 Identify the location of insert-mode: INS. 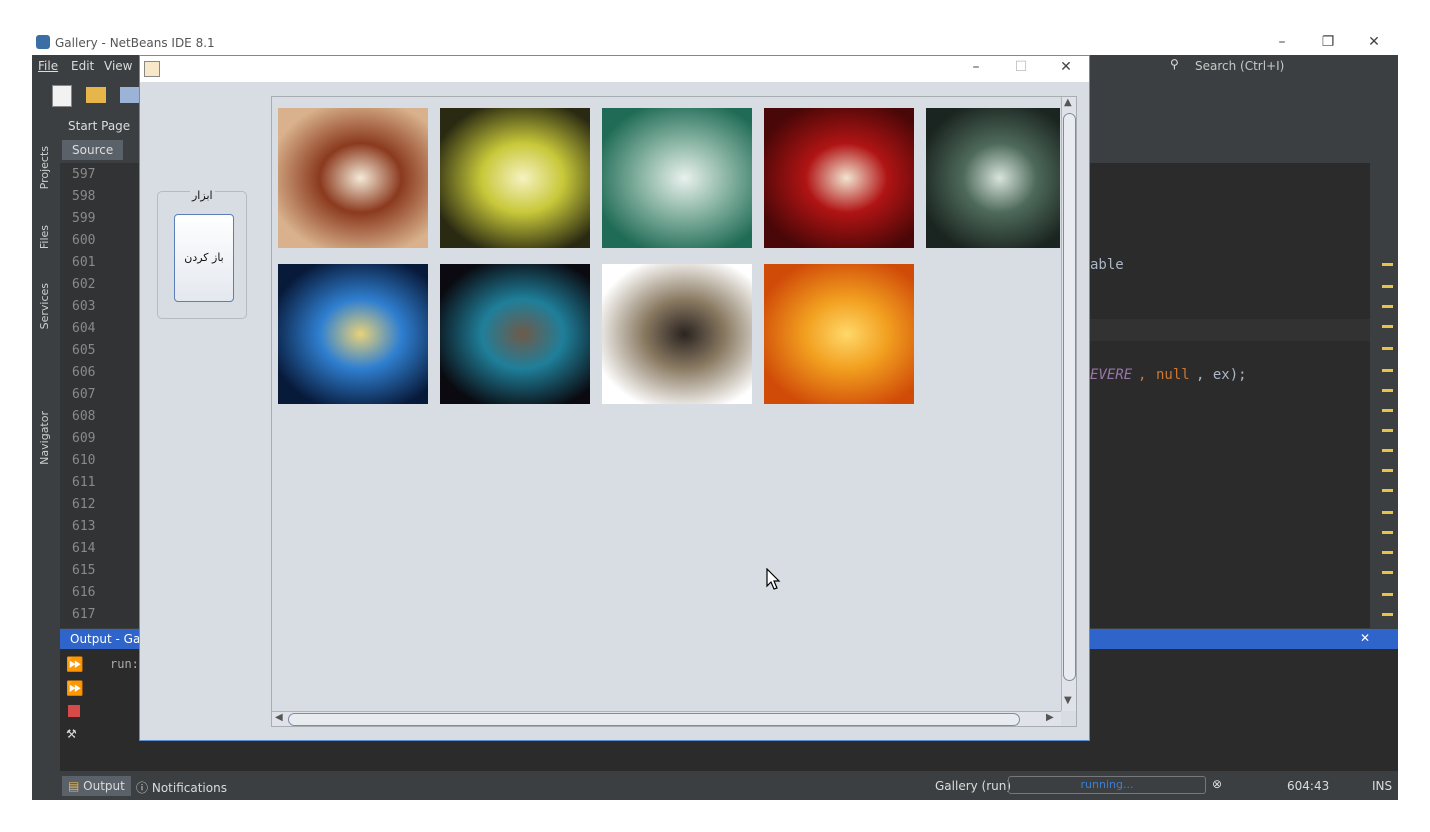
(1382, 786).